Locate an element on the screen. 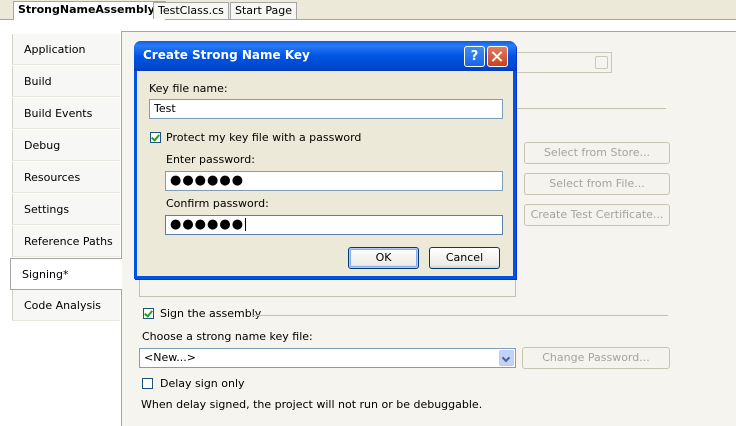 This screenshot has height=426, width=736. protect-password-checkbox is located at coordinates (155, 137).